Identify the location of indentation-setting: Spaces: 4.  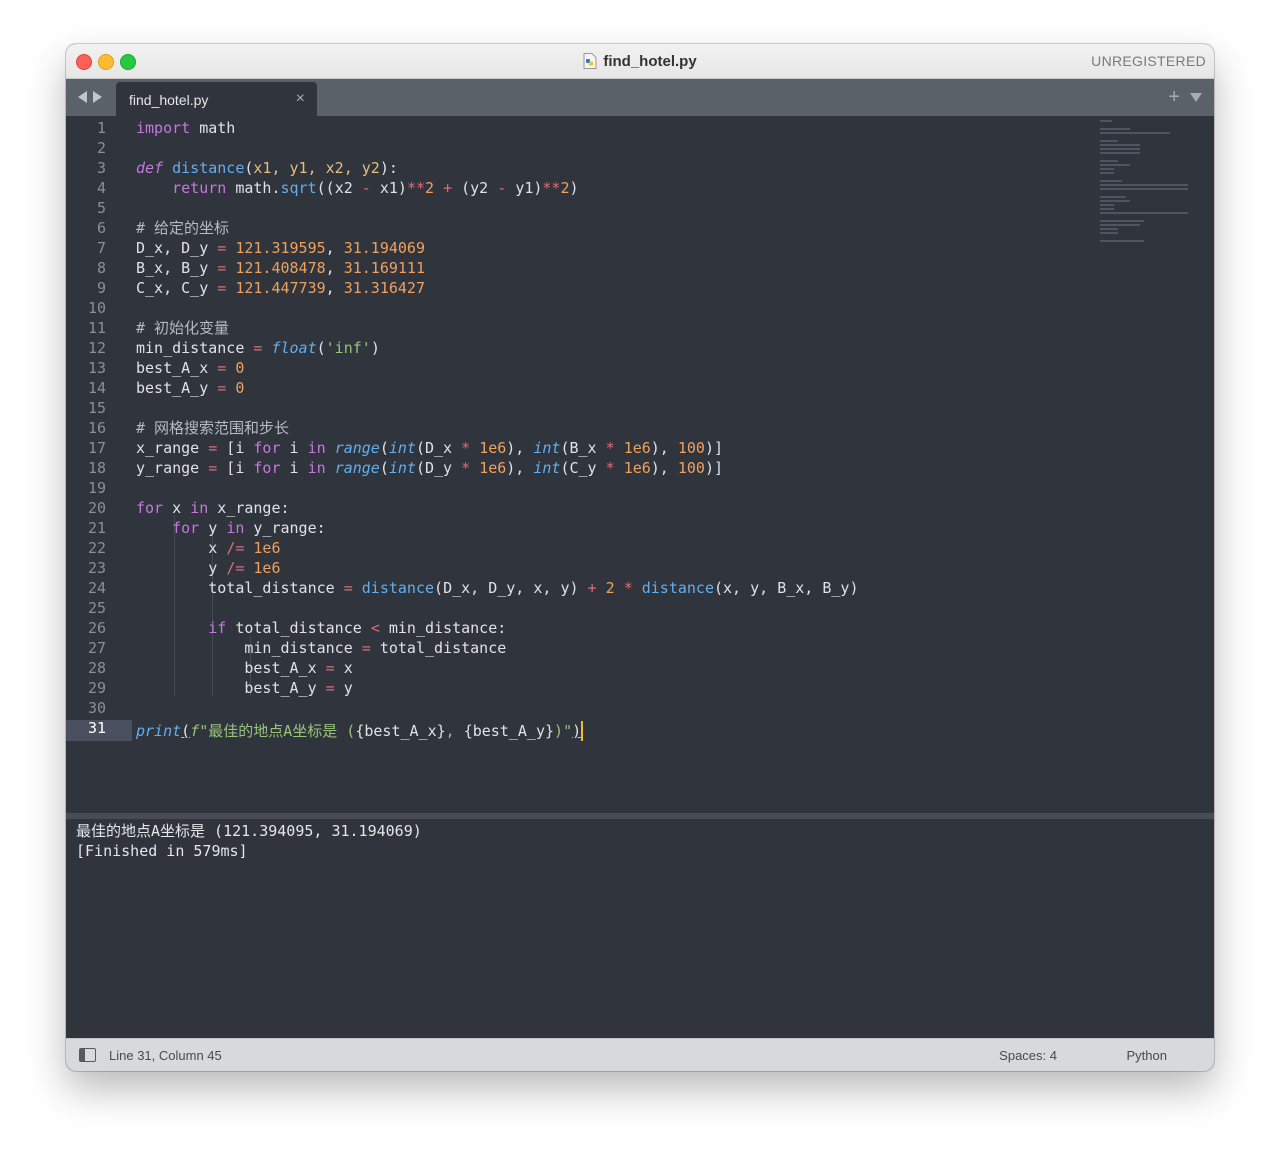
(1028, 1055).